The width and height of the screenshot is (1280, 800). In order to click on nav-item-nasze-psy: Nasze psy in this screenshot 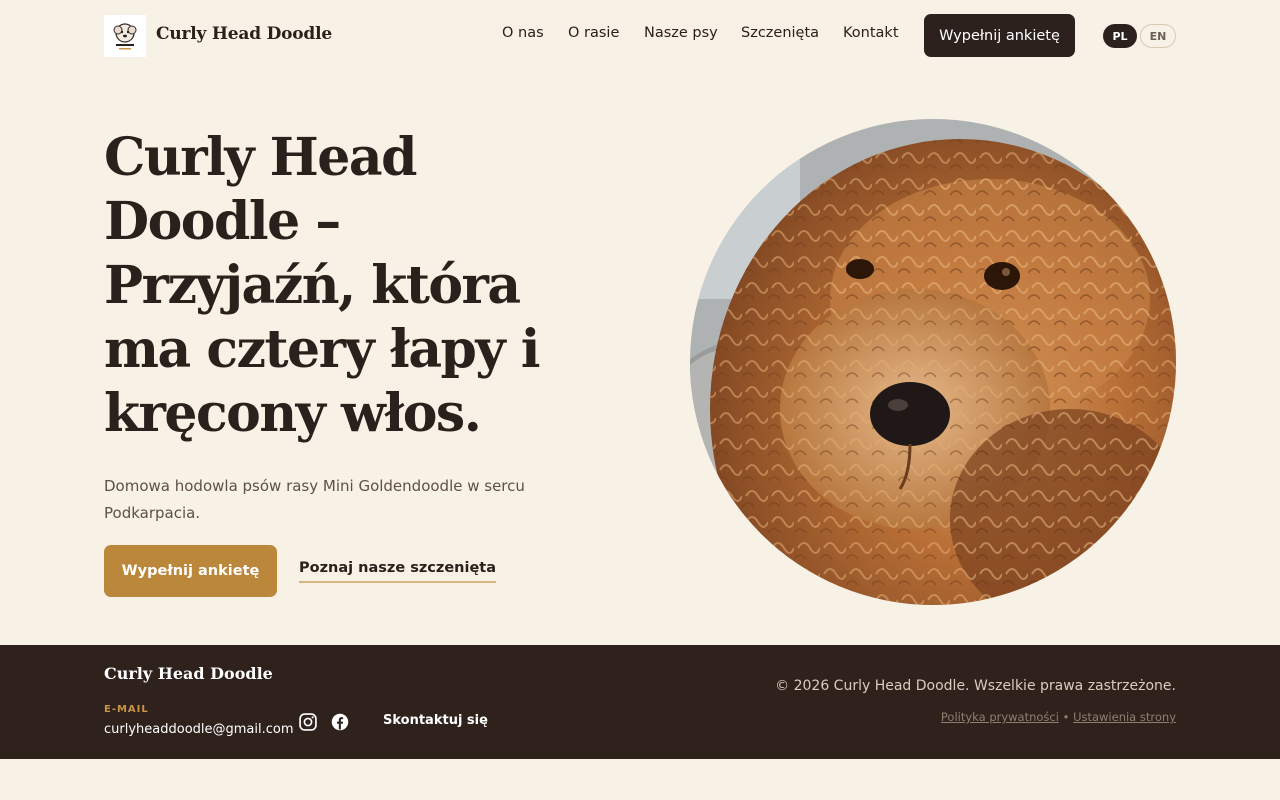, I will do `click(681, 33)`.